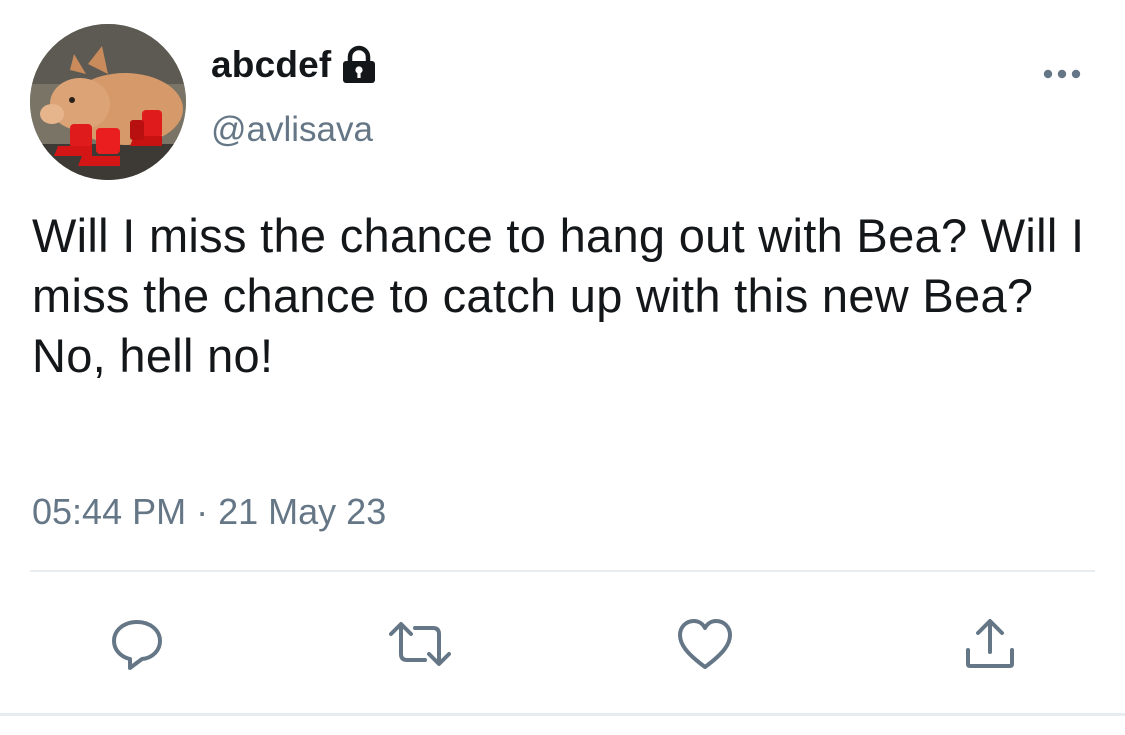 This screenshot has width=1125, height=735. I want to click on reply-icon, so click(137, 644).